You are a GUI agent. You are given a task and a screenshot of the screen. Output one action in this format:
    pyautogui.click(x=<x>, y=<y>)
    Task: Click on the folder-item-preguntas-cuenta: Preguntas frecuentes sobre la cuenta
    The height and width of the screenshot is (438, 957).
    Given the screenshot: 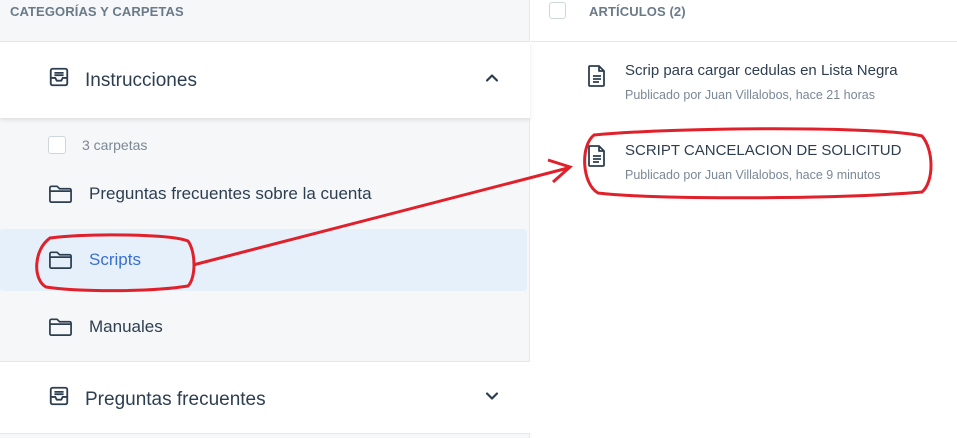 What is the action you would take?
    pyautogui.click(x=263, y=194)
    